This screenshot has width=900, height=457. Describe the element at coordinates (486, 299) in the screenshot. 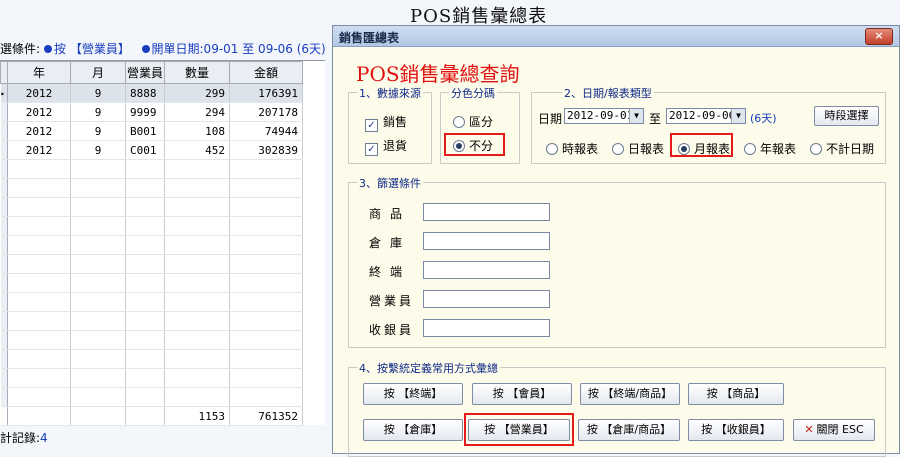

I see `staff-input` at that location.